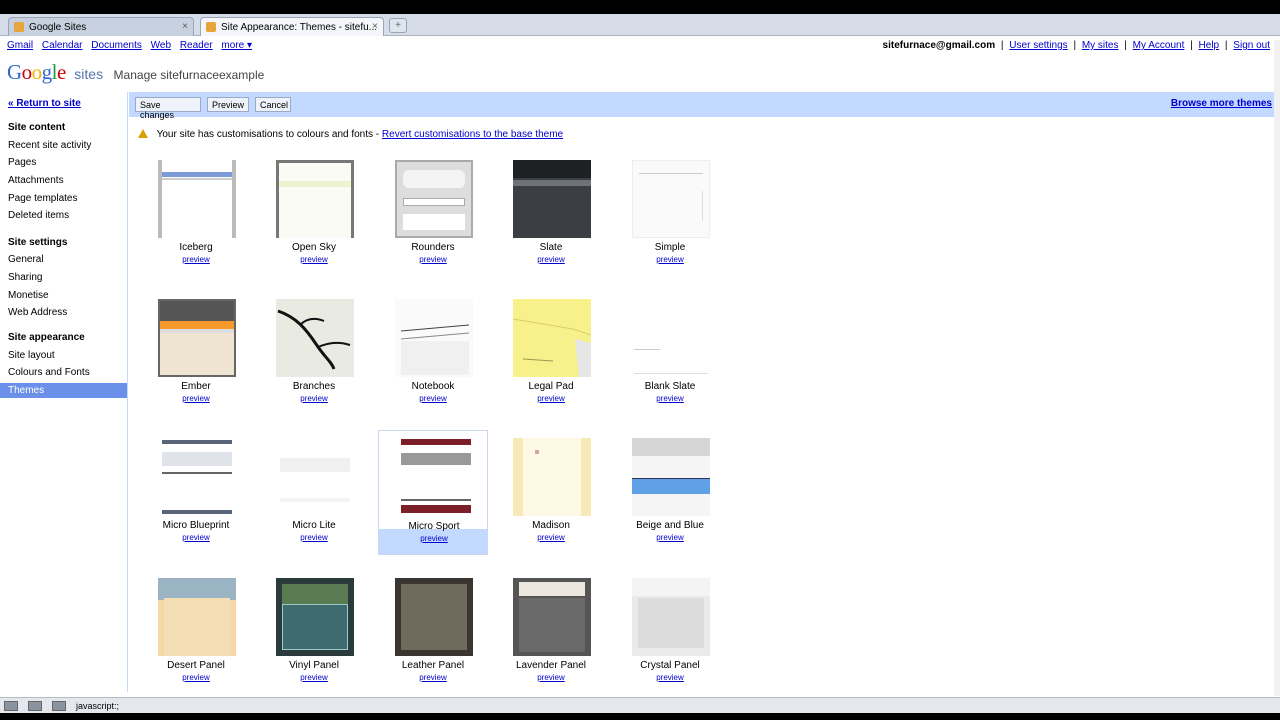 The width and height of the screenshot is (1280, 720). I want to click on save-changes-button: Save changes, so click(168, 108).